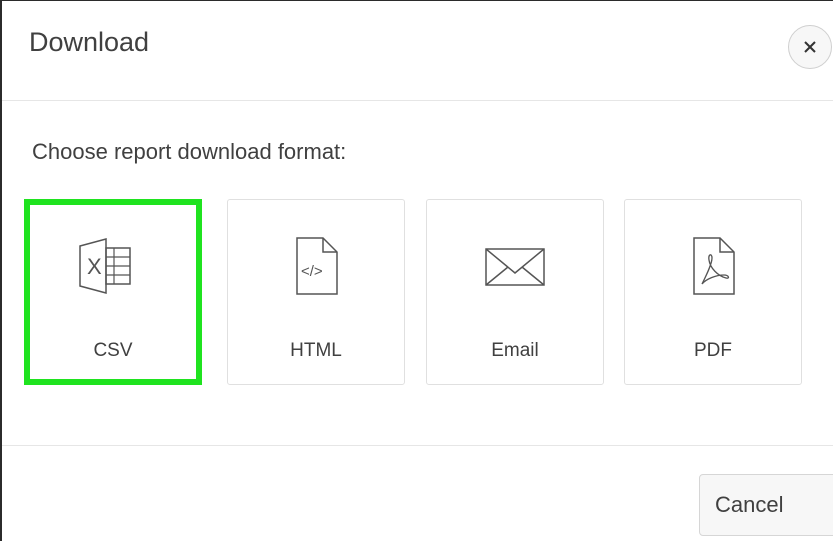  I want to click on html-file-icon: </>, so click(317, 266).